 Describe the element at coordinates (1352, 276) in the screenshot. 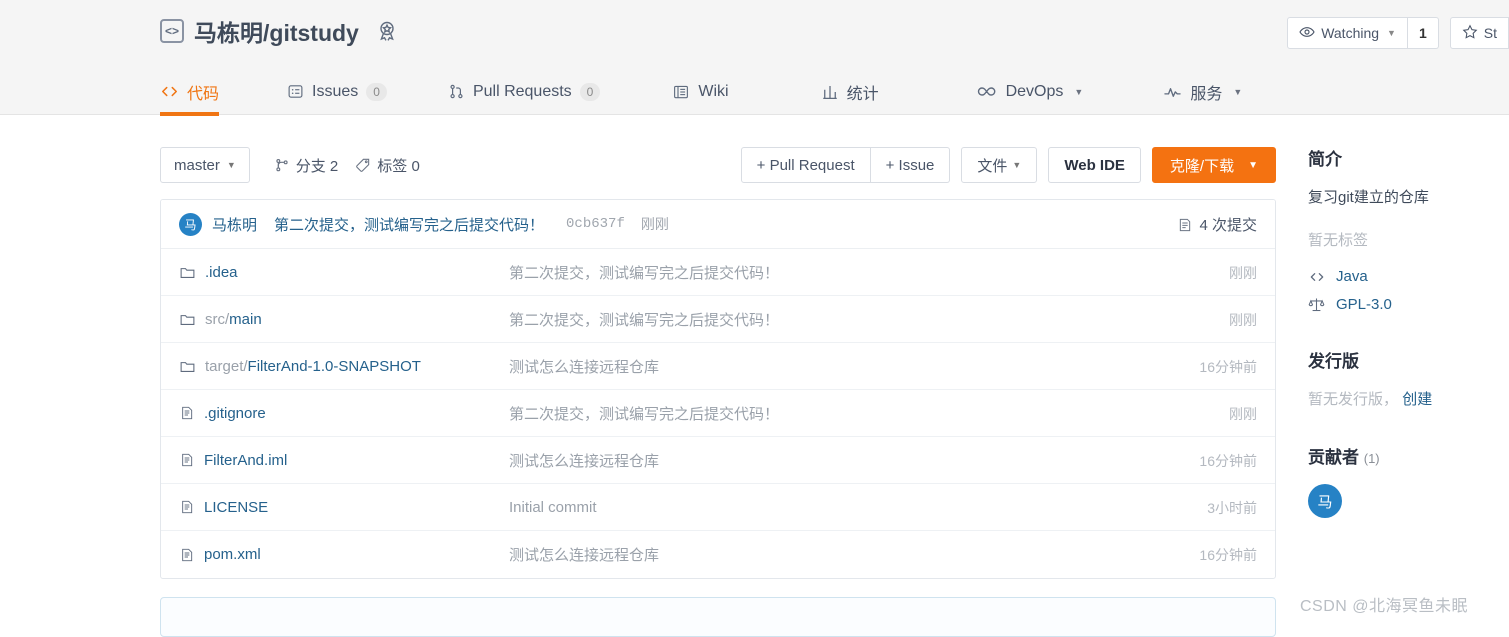

I see `language-label: Java` at that location.